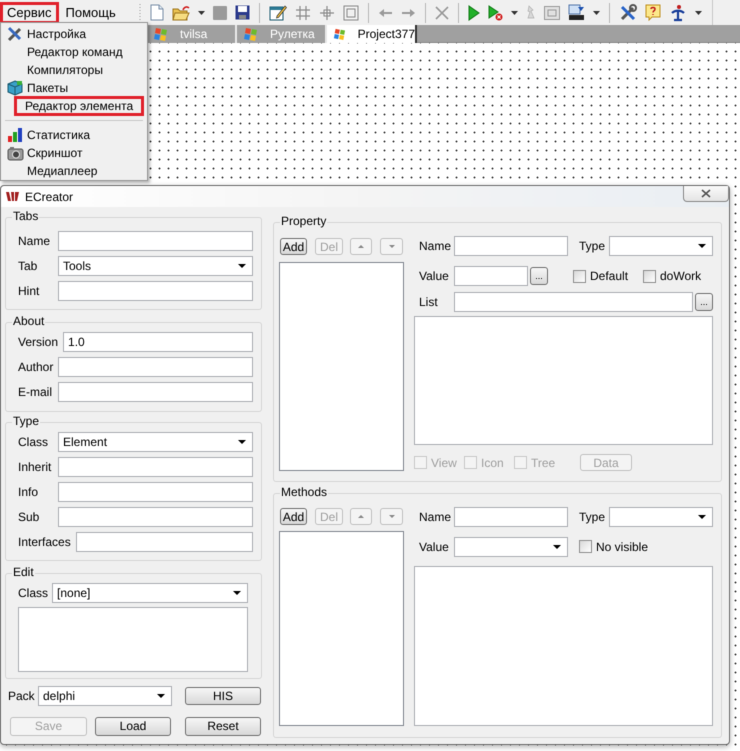 This screenshot has height=751, width=740. Describe the element at coordinates (592, 517) in the screenshot. I see `field-label: Type` at that location.